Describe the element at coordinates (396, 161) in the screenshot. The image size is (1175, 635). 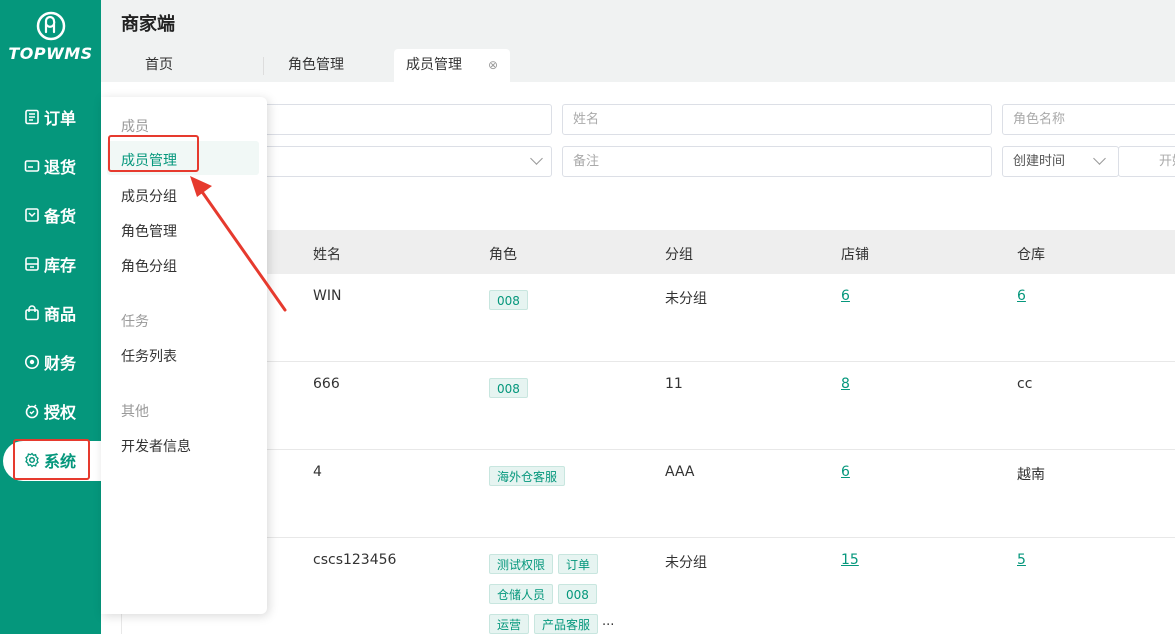
I see `status-select` at that location.